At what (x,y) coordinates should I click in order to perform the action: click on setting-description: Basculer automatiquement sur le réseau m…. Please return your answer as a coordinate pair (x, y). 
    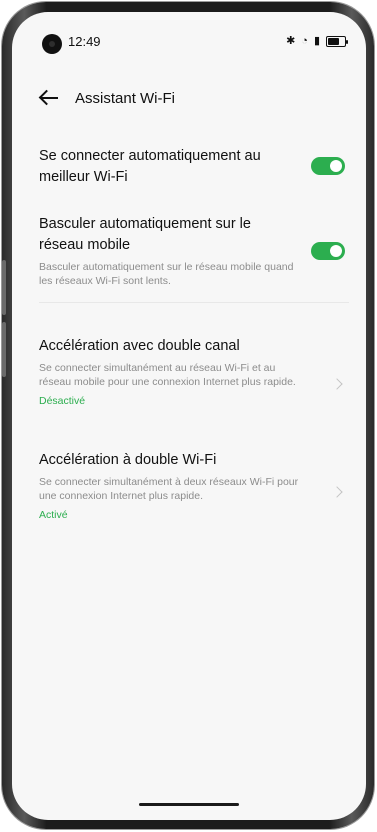
    Looking at the image, I should click on (166, 274).